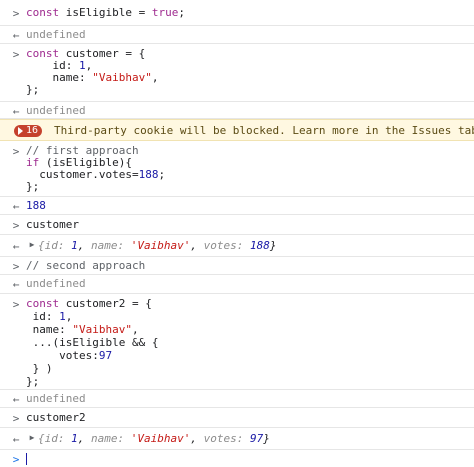 The width and height of the screenshot is (474, 467). Describe the element at coordinates (157, 246) in the screenshot. I see `object-preview: {id: 1, name: 'Vaibhav', votes: 188}` at that location.